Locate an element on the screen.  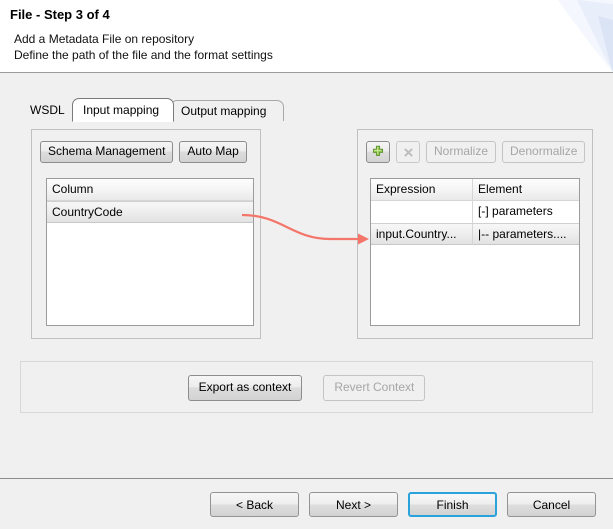
cell-column-name: CountryCode is located at coordinates (150, 212).